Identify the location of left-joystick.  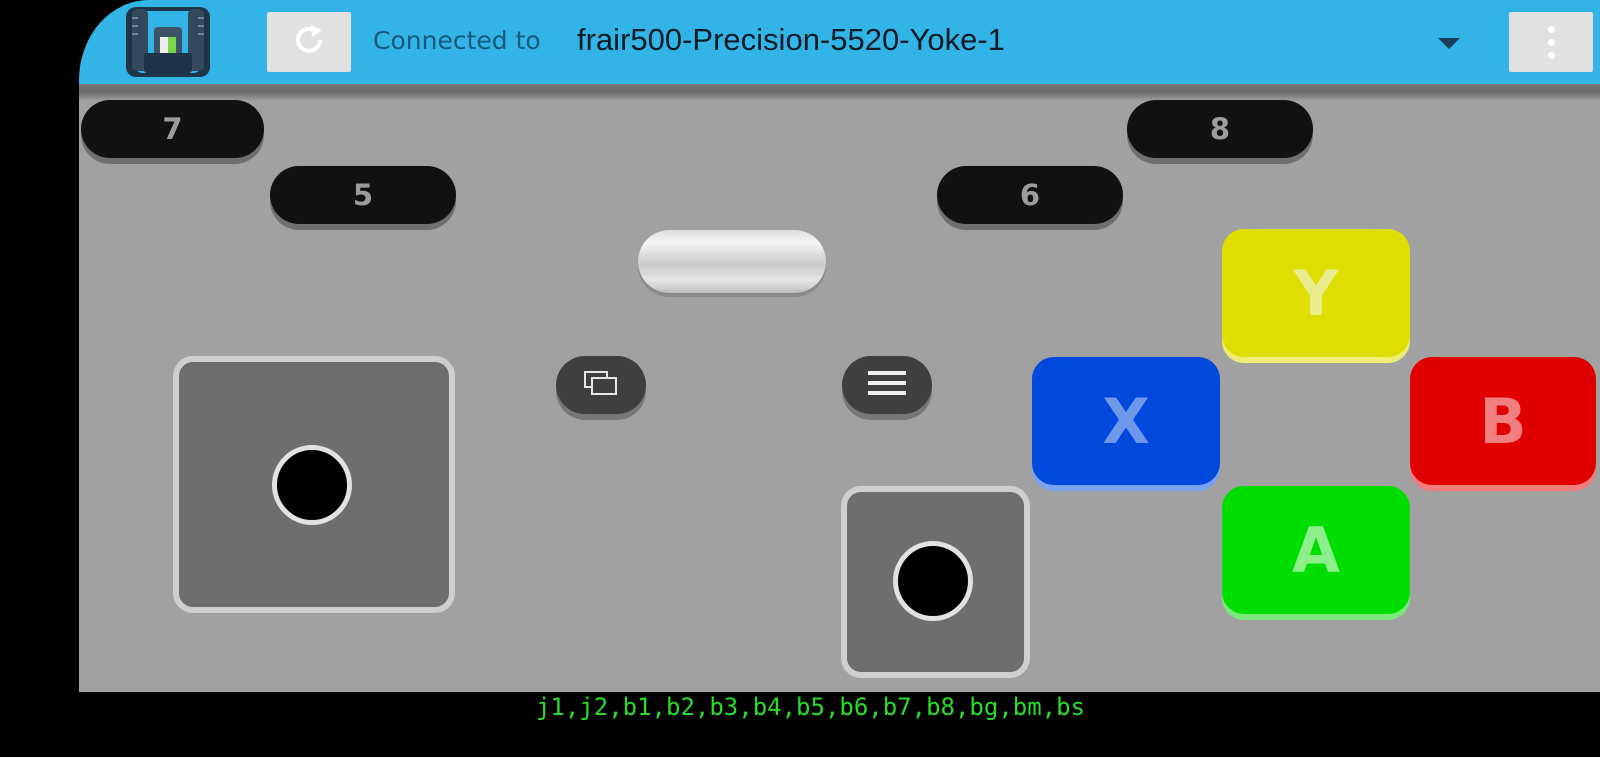
(314, 484).